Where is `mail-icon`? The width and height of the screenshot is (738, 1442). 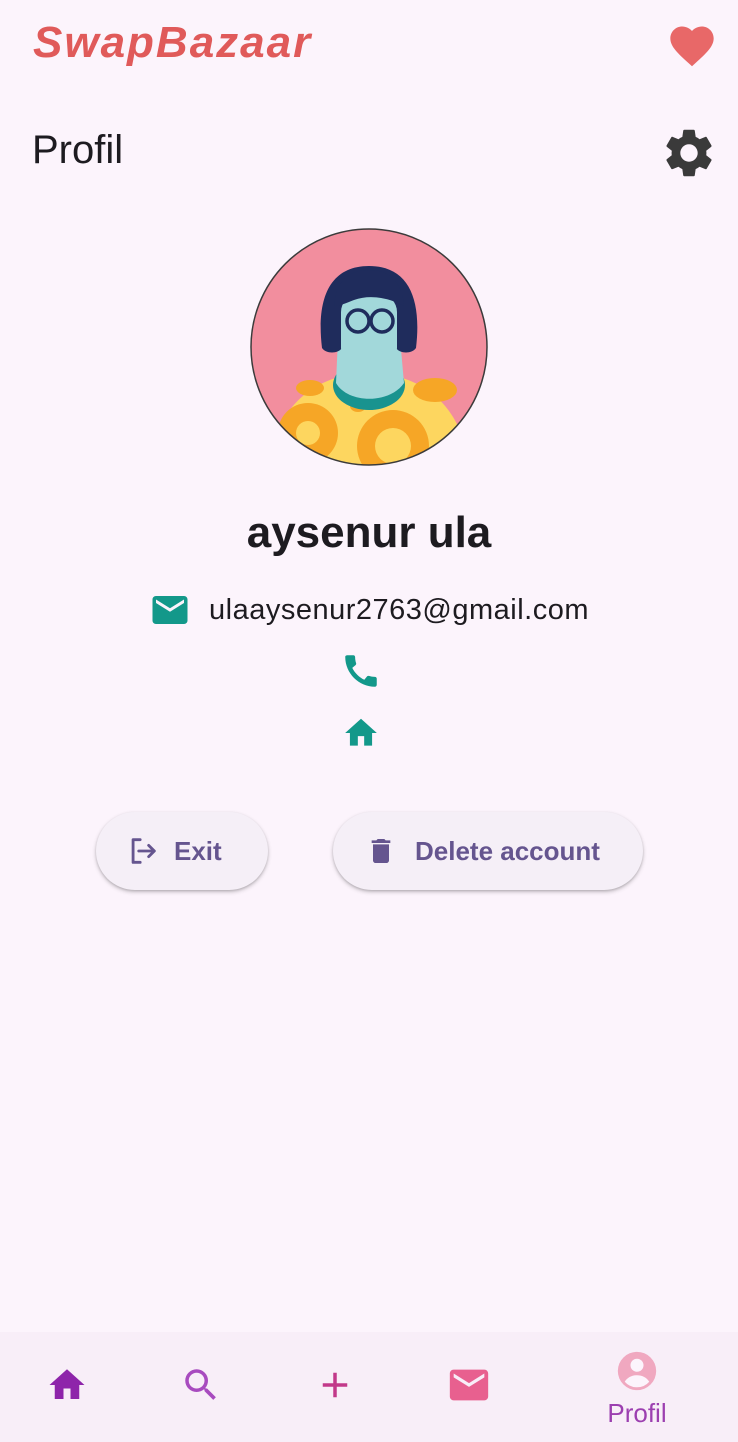 mail-icon is located at coordinates (469, 1385).